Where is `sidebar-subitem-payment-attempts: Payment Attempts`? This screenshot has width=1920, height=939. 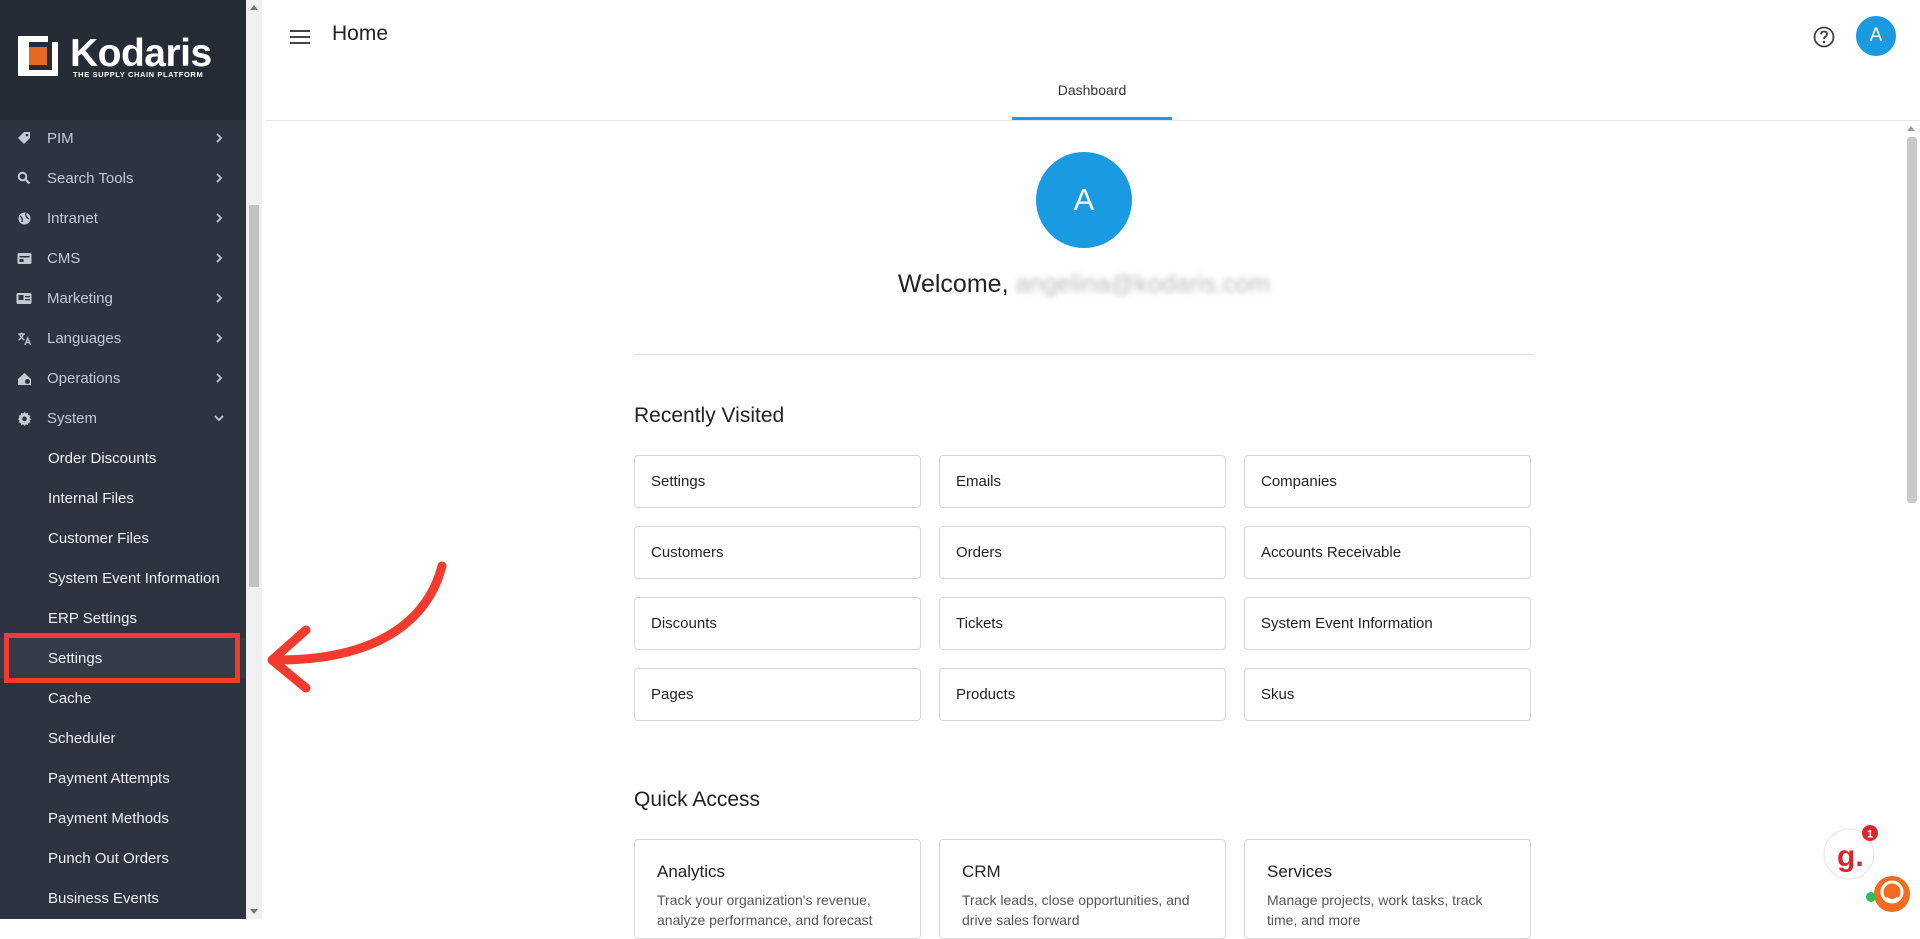
sidebar-subitem-payment-attempts: Payment Attempts is located at coordinates (123, 778).